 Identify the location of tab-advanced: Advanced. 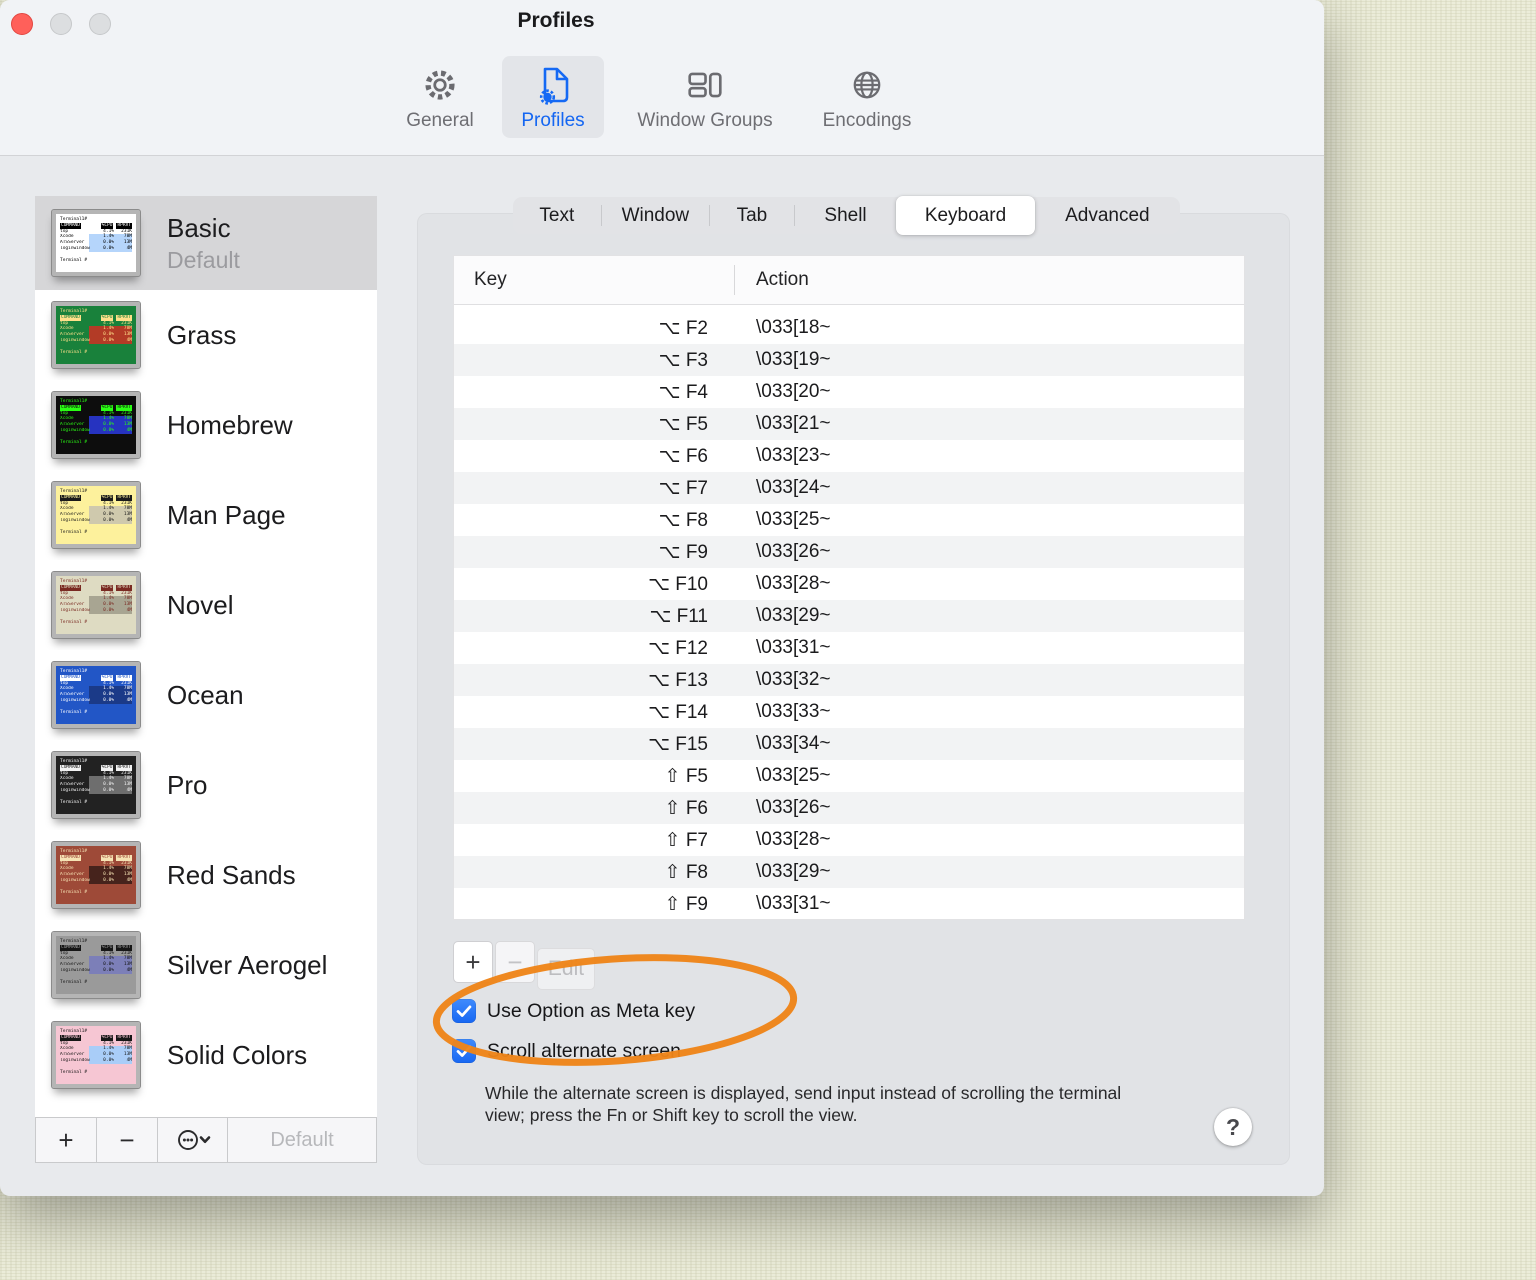
(1107, 215).